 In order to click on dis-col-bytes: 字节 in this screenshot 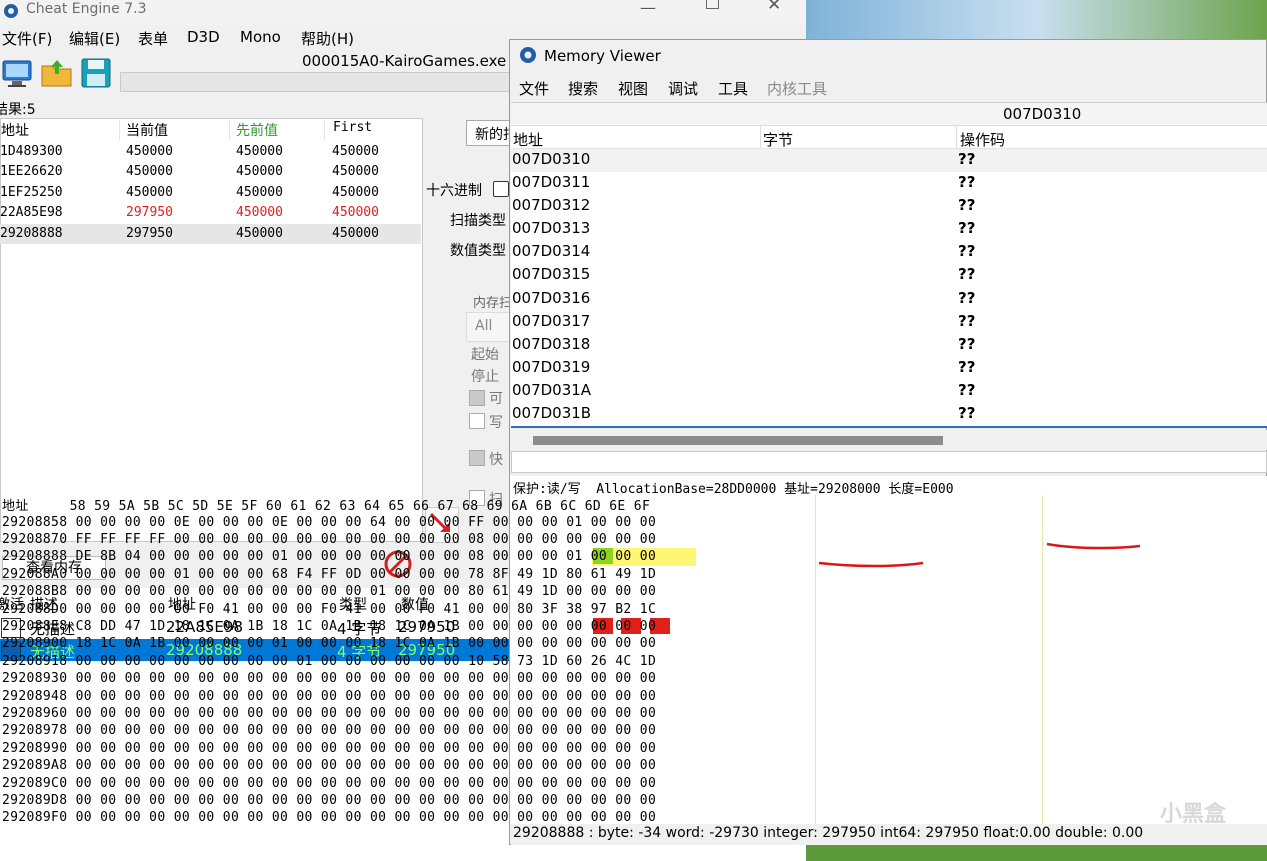, I will do `click(778, 139)`.